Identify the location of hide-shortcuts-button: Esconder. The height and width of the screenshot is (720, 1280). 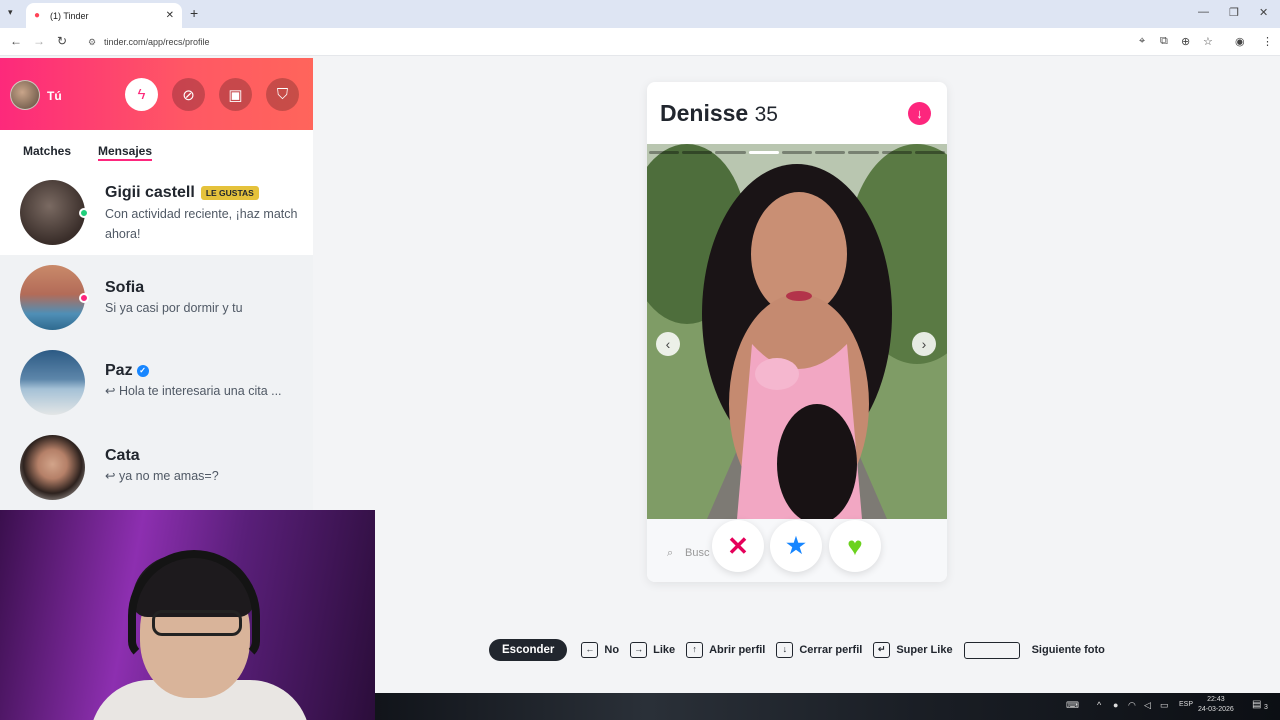
(528, 650).